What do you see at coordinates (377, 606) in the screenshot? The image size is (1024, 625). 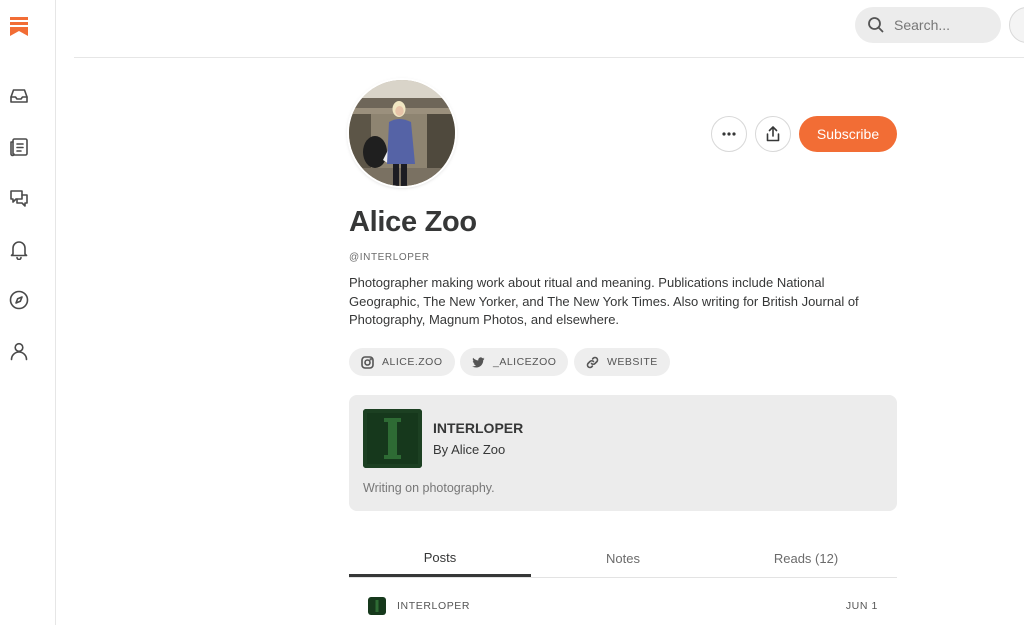 I see `post-publication-logo` at bounding box center [377, 606].